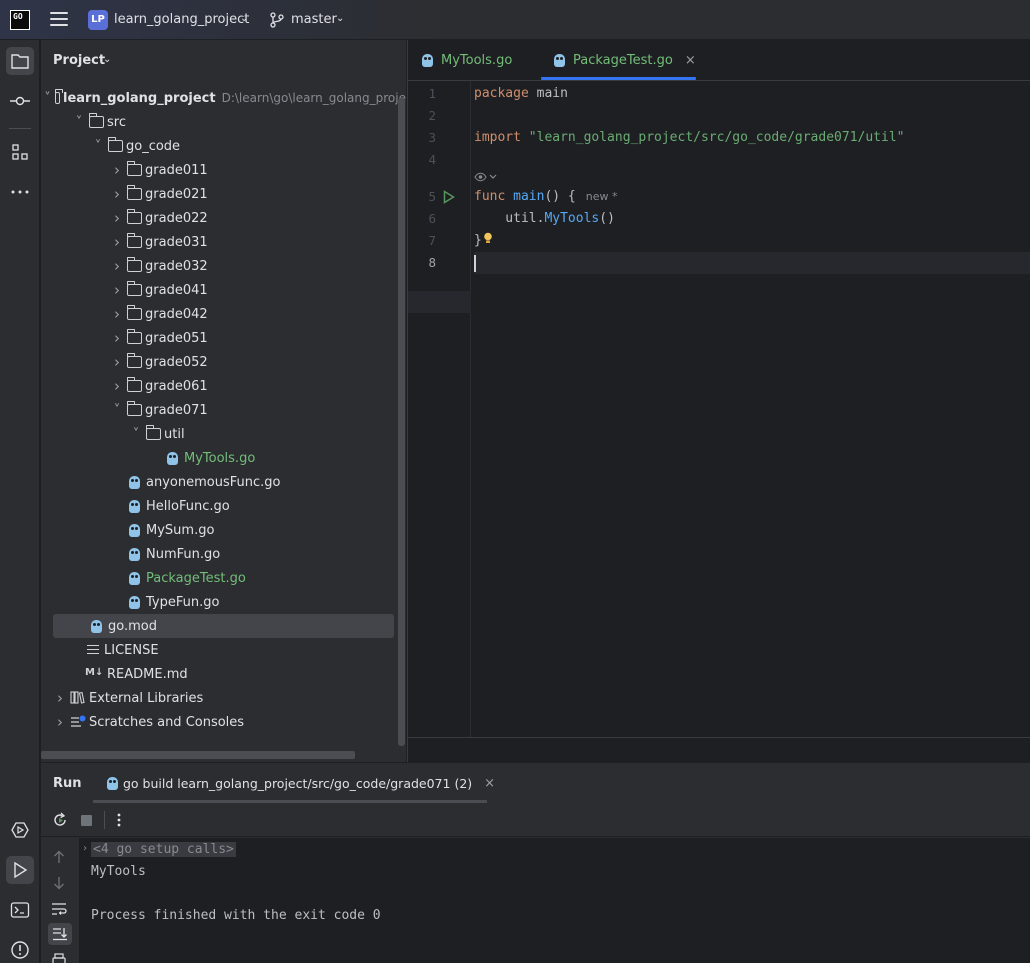 The width and height of the screenshot is (1030, 963). Describe the element at coordinates (134, 602) in the screenshot. I see `go-file-icon` at that location.